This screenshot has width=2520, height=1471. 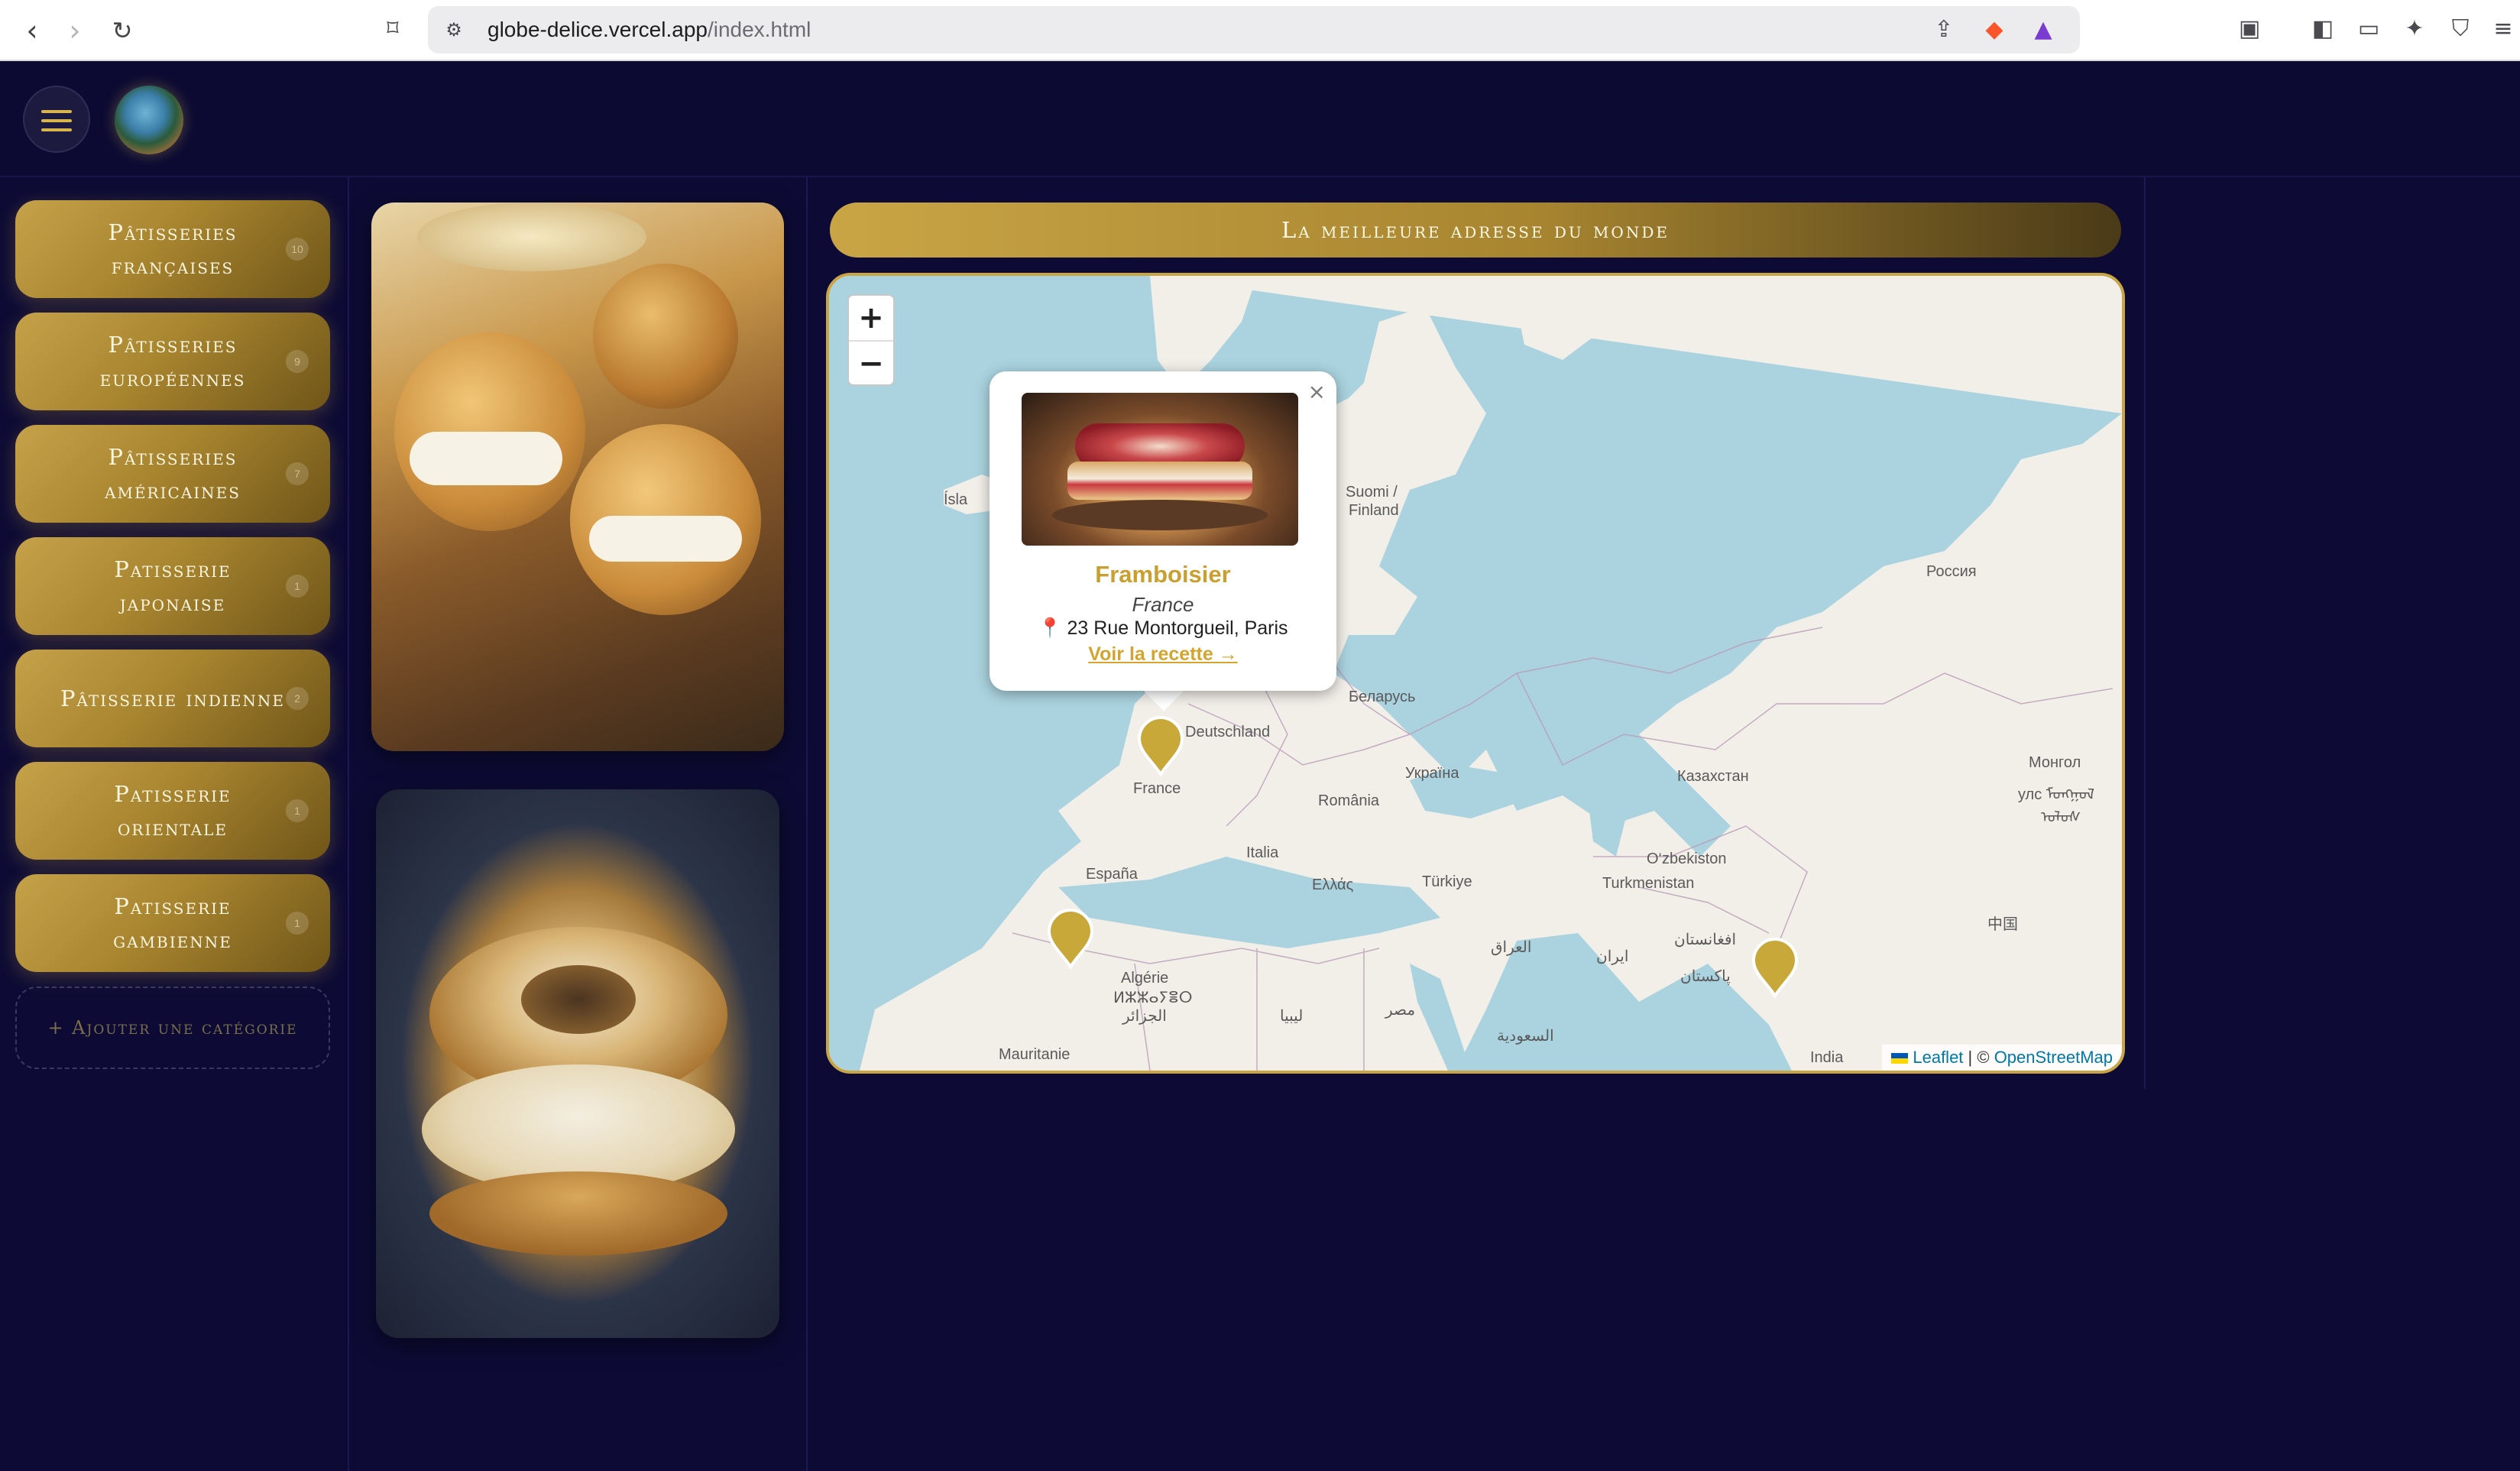 I want to click on bookmark-icon: ⌑, so click(x=392, y=29).